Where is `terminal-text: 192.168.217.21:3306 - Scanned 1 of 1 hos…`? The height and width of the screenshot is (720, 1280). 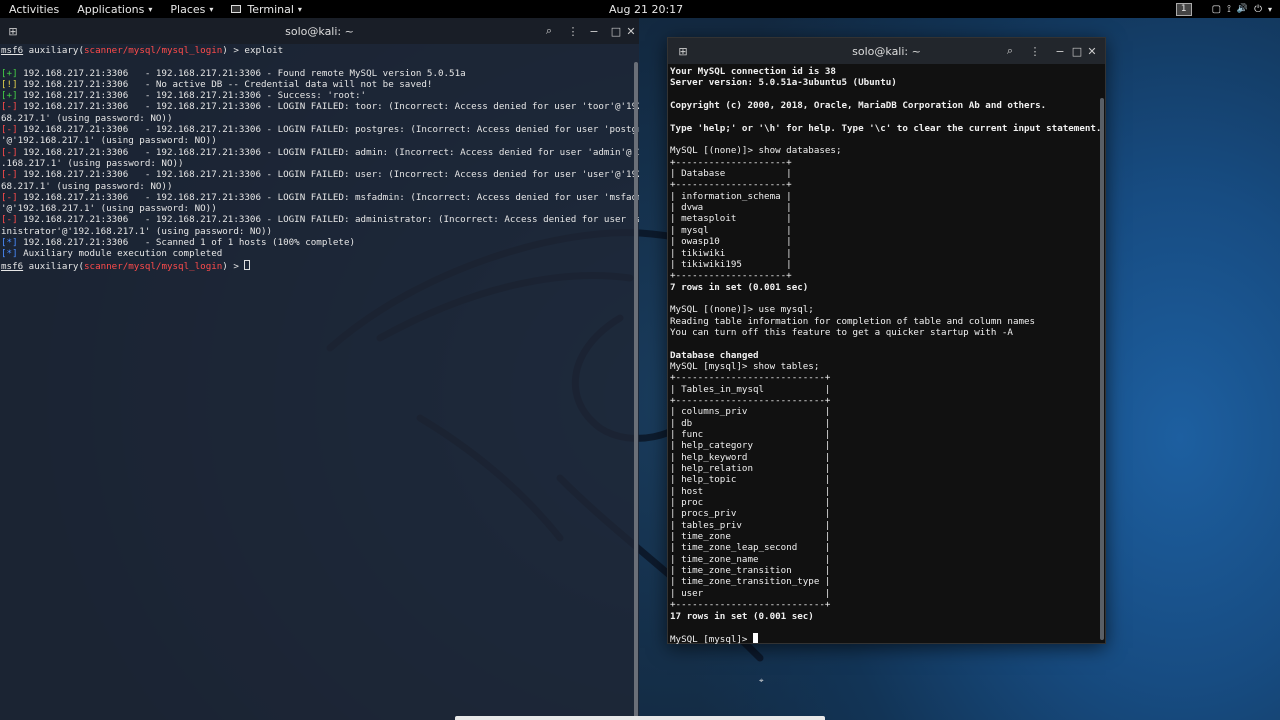 terminal-text: 192.168.217.21:3306 - Scanned 1 of 1 hos… is located at coordinates (186, 243).